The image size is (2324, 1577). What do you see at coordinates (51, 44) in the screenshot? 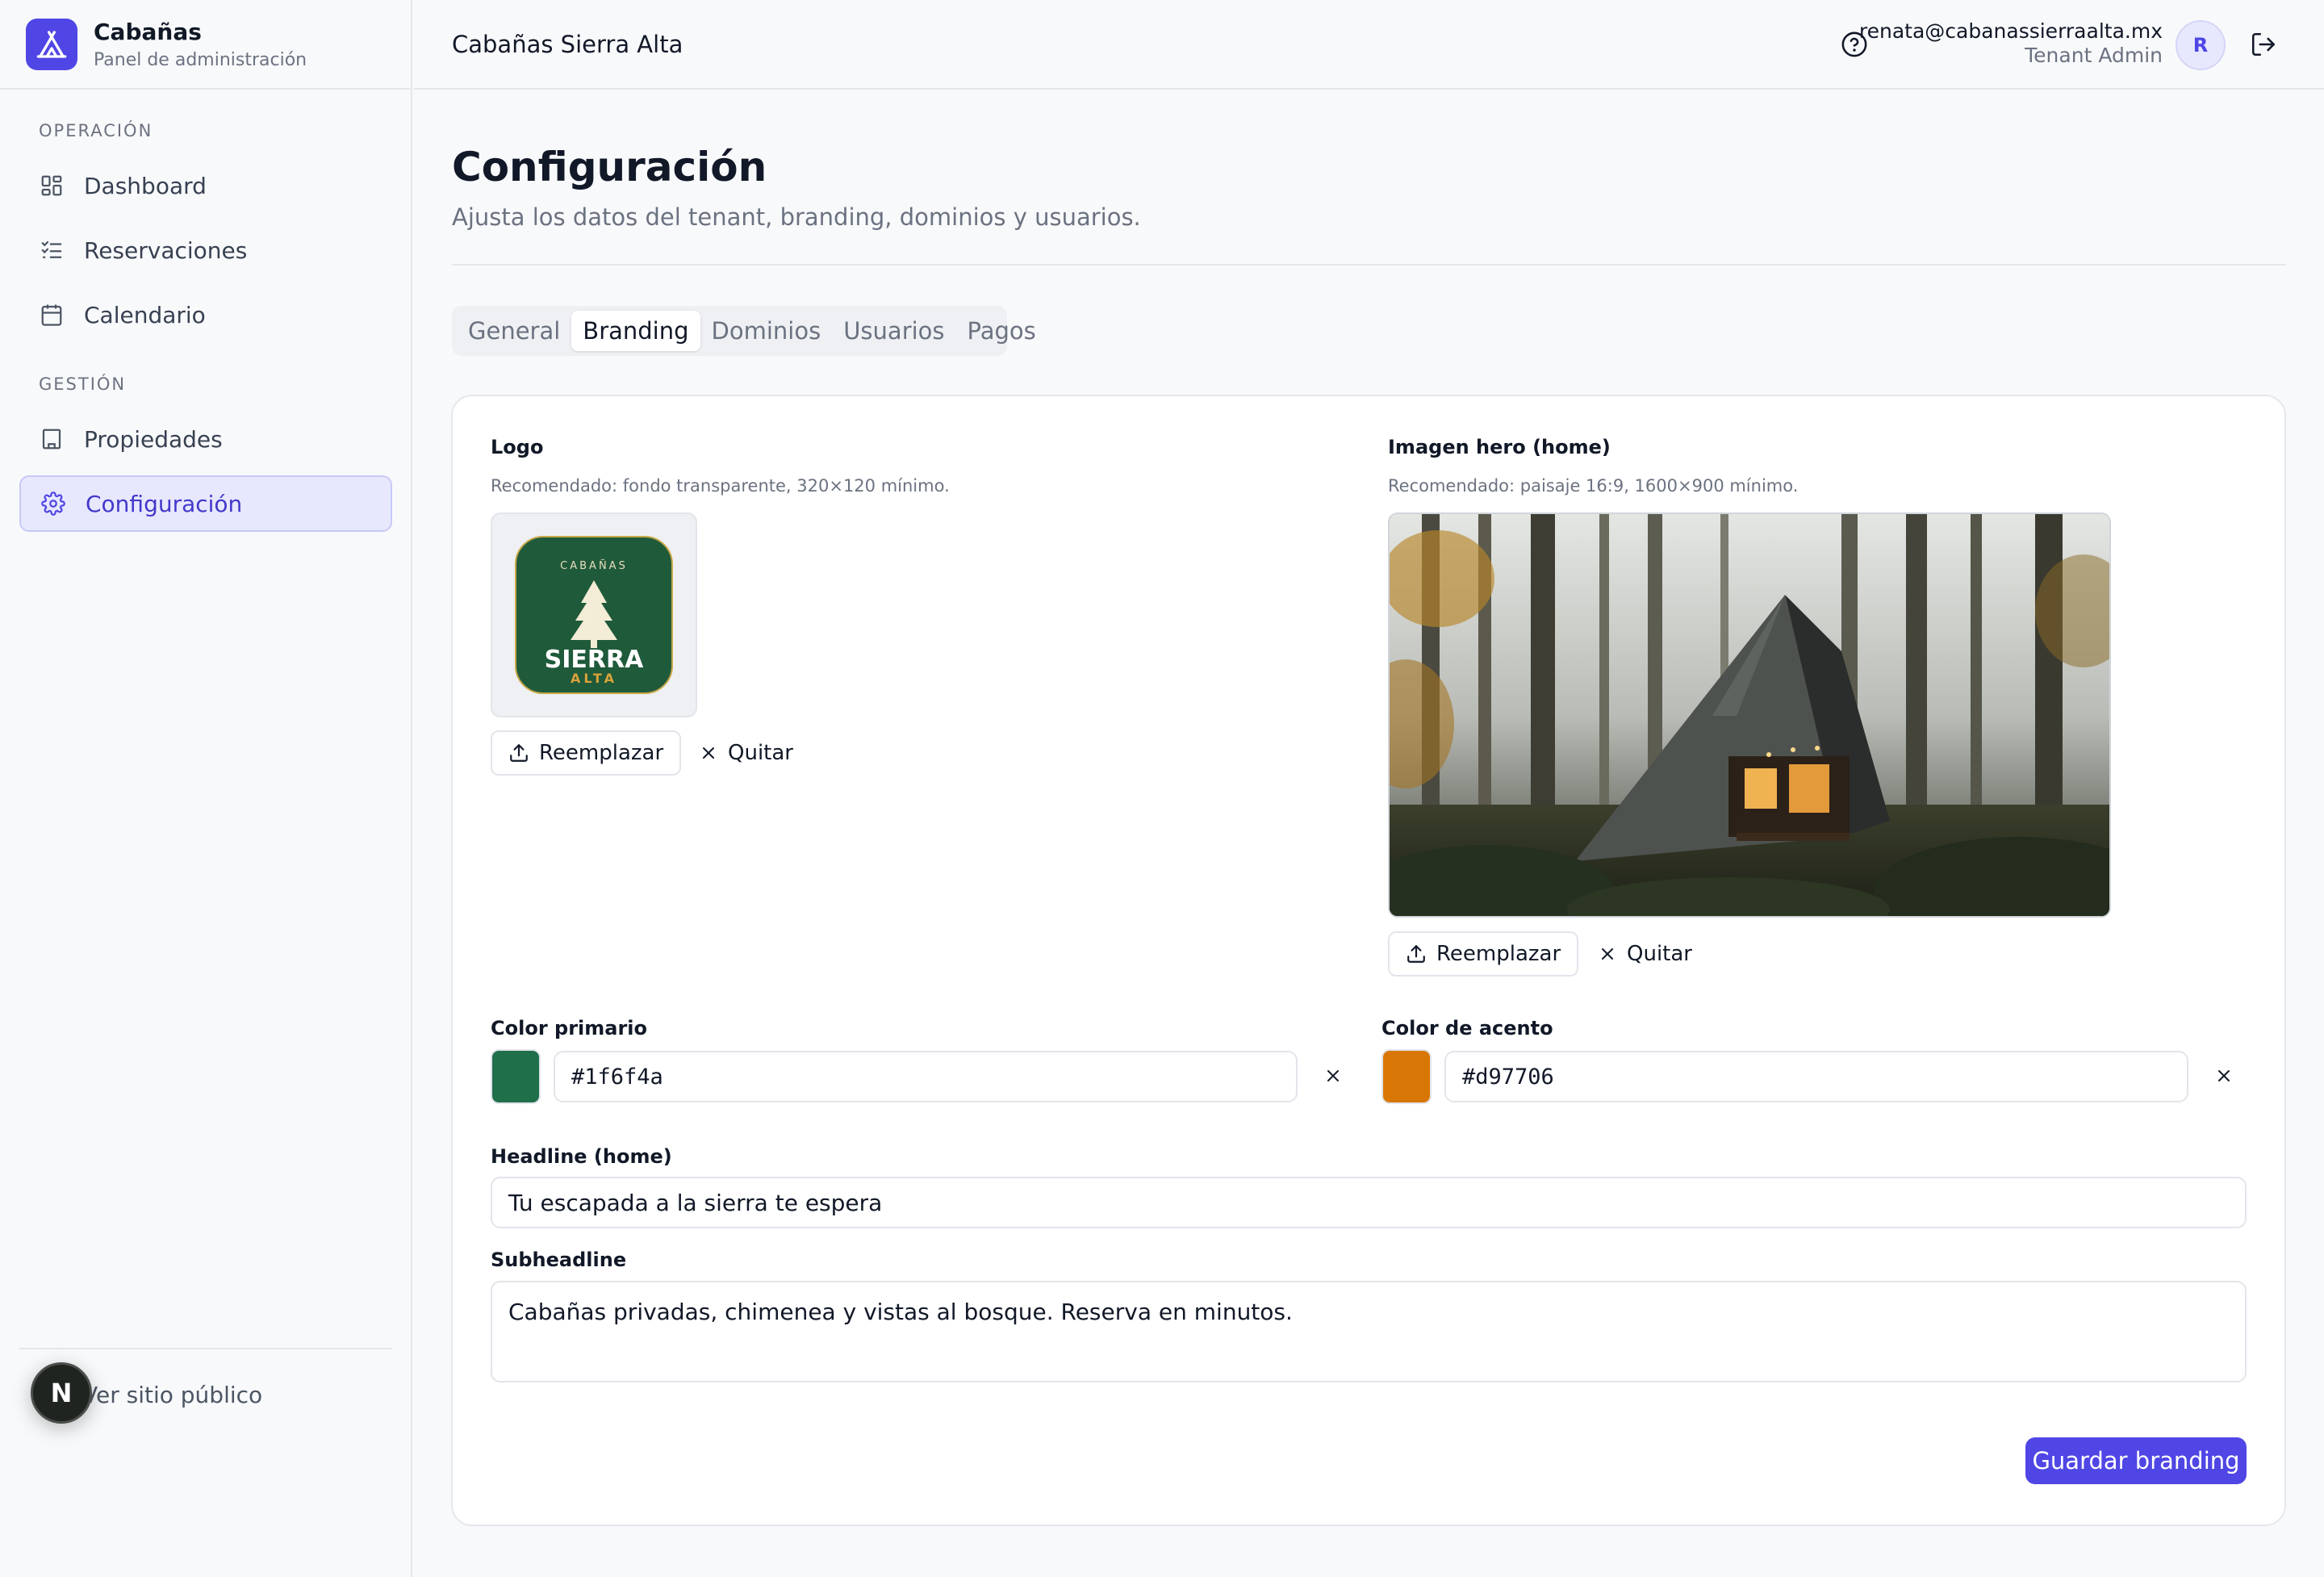
I see `tent-icon` at bounding box center [51, 44].